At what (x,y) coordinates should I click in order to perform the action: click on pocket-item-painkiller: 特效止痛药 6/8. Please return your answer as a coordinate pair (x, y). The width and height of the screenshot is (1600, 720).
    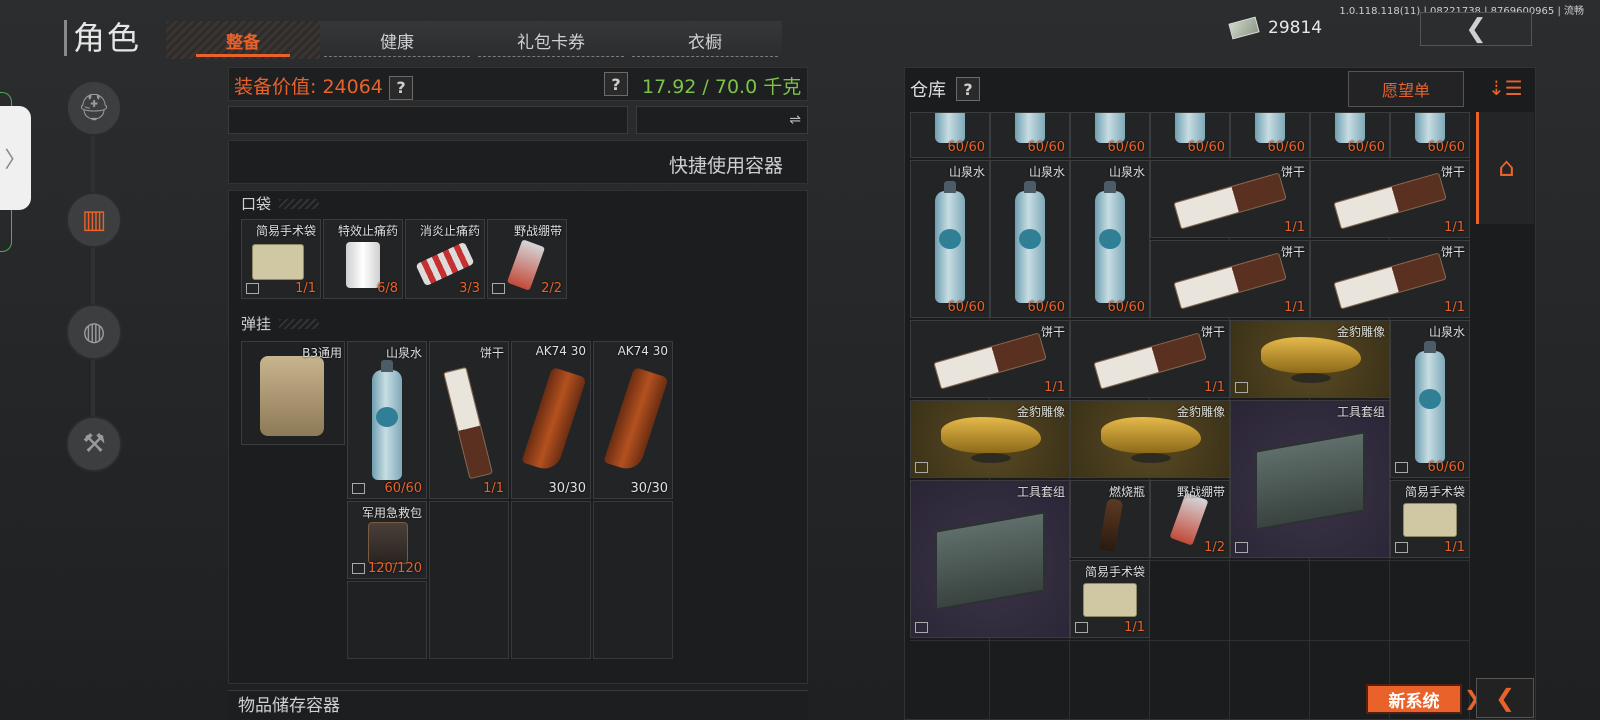
    Looking at the image, I should click on (363, 259).